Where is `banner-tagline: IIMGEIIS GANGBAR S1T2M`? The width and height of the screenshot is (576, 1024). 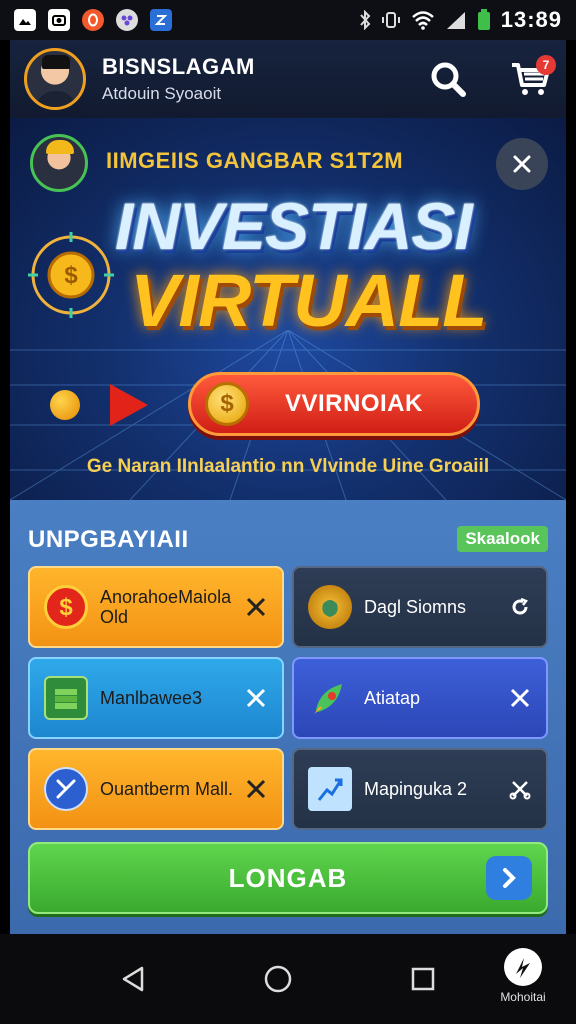 banner-tagline: IIMGEIIS GANGBAR S1T2M is located at coordinates (255, 160).